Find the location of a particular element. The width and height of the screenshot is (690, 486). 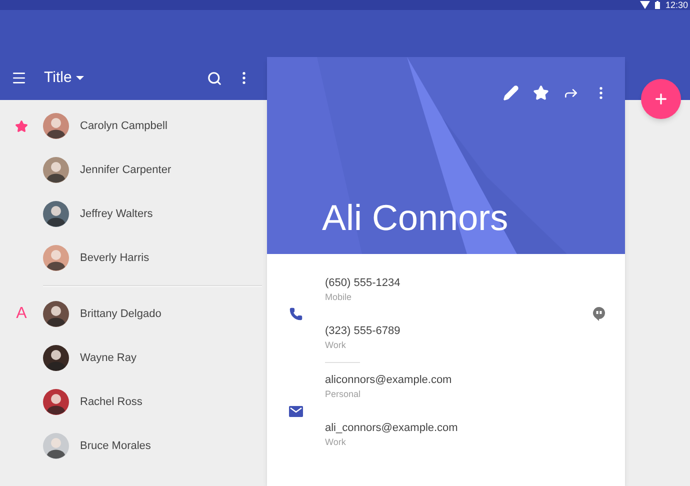

contact-value: (323) 555-6789 is located at coordinates (459, 331).